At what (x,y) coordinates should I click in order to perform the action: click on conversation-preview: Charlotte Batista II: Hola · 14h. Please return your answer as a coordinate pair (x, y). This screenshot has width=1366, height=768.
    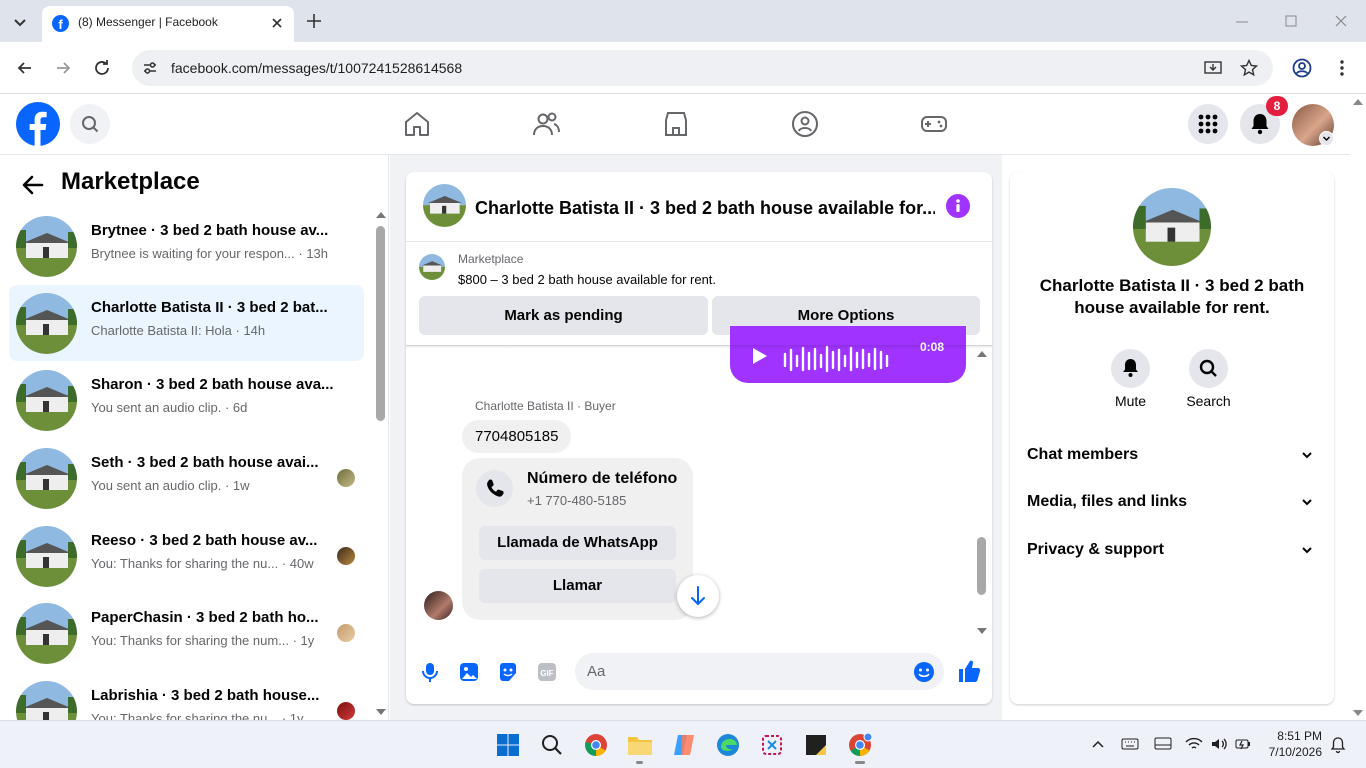
    Looking at the image, I should click on (178, 330).